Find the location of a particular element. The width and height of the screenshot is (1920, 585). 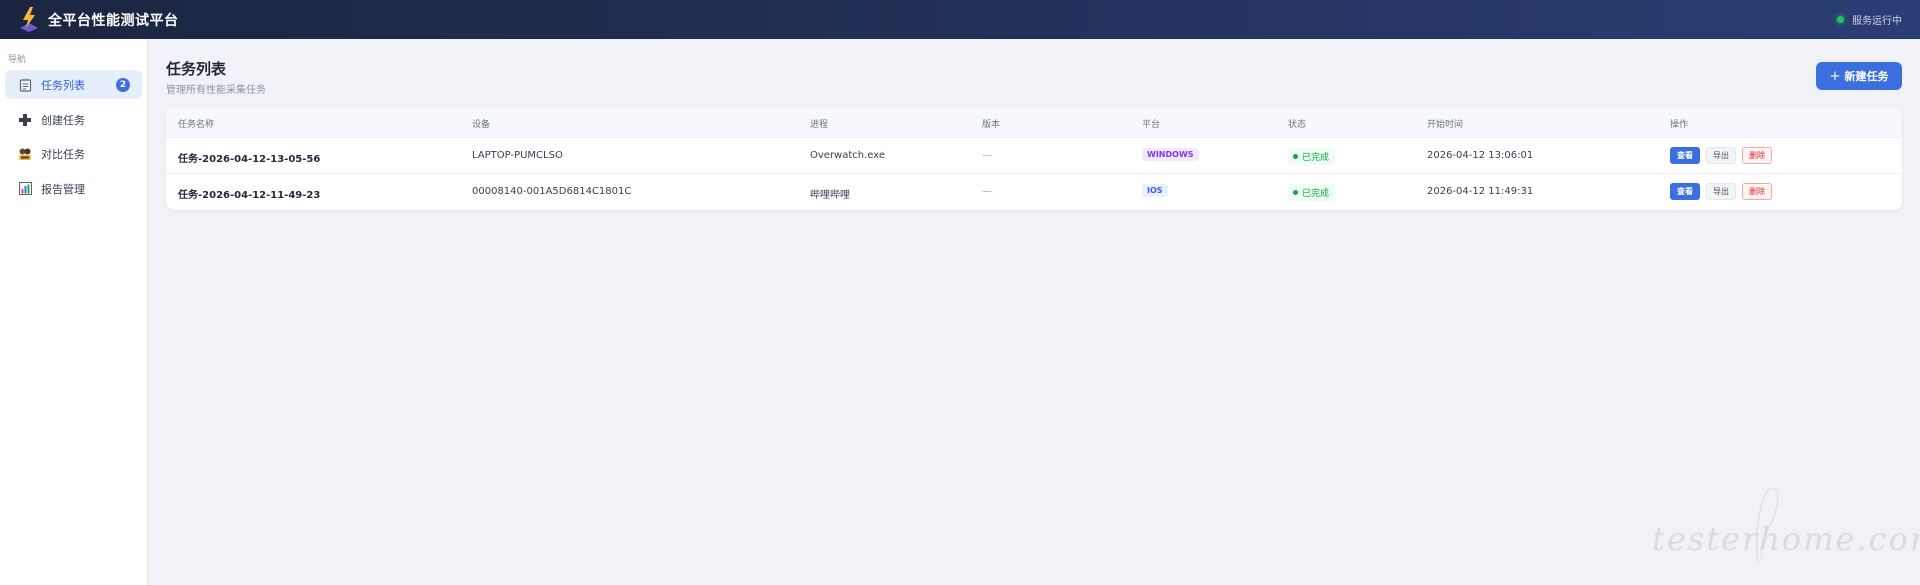

sidebar-item-label: 对比任务 is located at coordinates (63, 154).